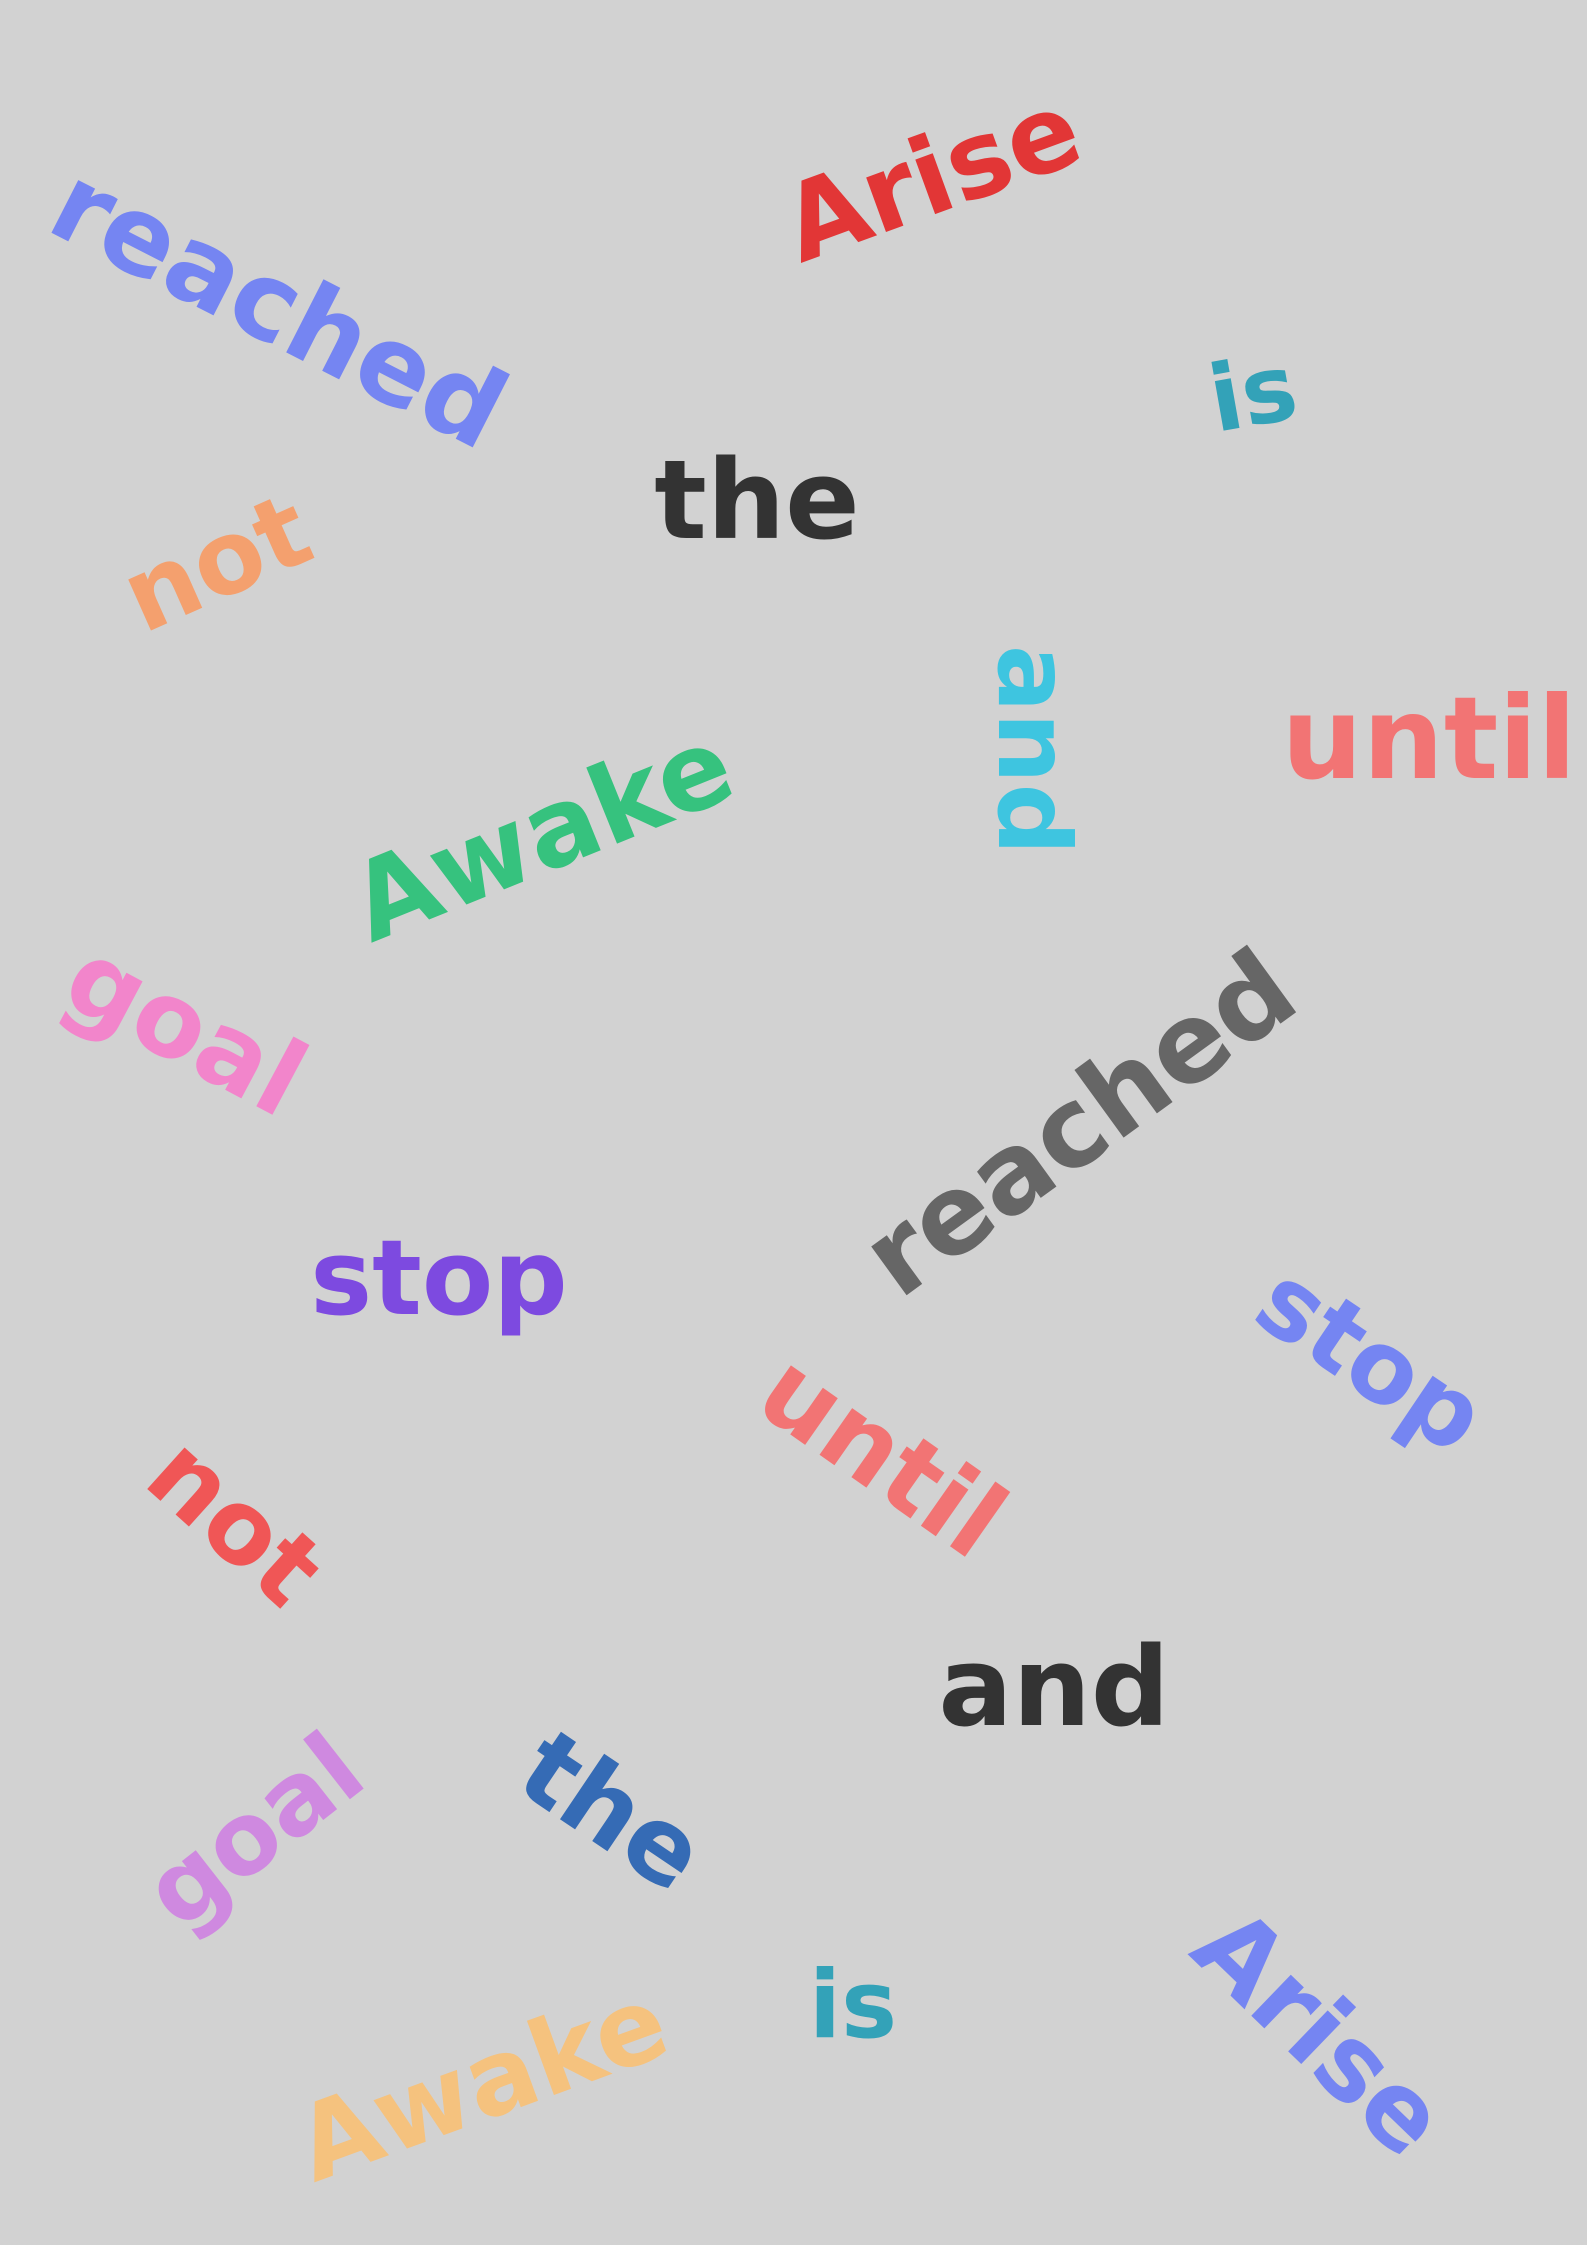 The image size is (1587, 2245). Describe the element at coordinates (235, 1521) in the screenshot. I see `word-not-2: not` at that location.